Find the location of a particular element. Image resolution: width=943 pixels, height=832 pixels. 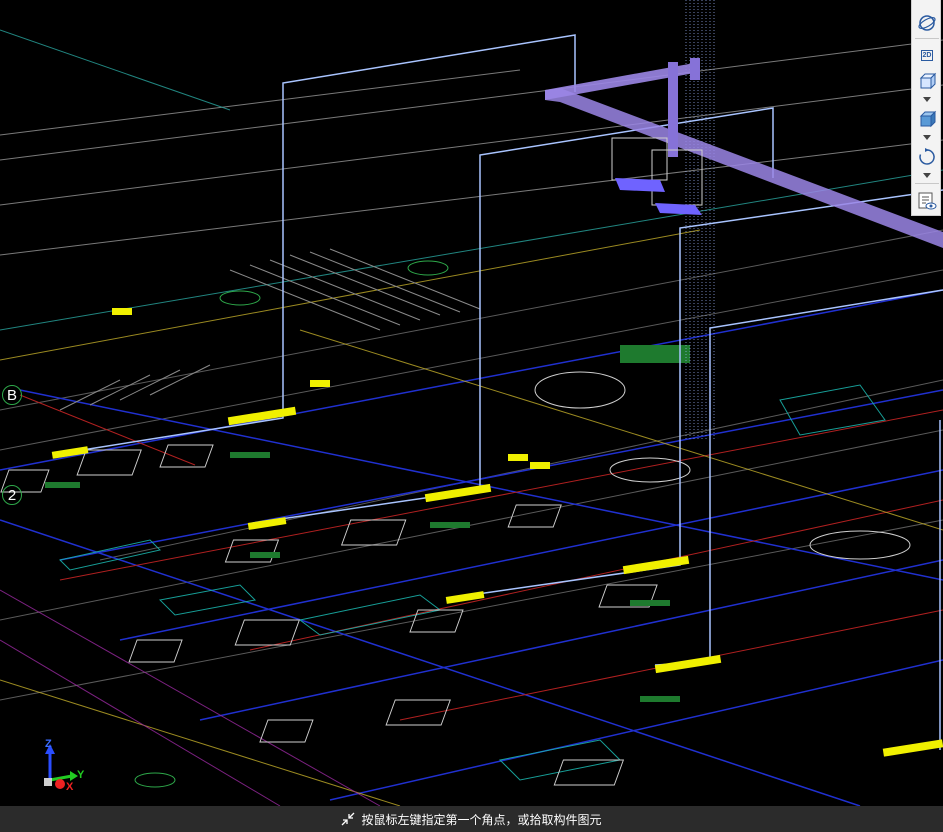

rotate-button is located at coordinates (927, 157).